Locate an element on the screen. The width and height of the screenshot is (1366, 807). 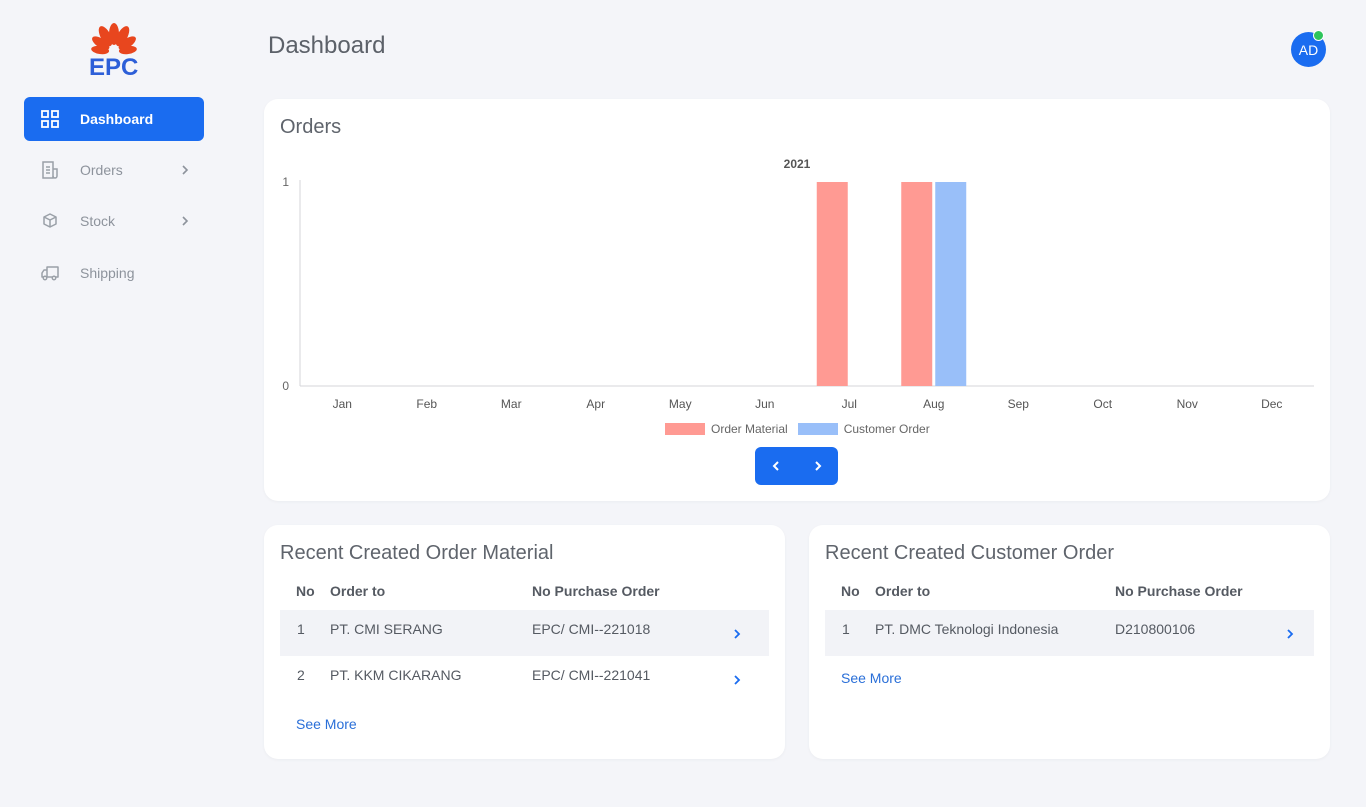
cell-order-to: PT. KKM CIKARANG is located at coordinates (396, 675).